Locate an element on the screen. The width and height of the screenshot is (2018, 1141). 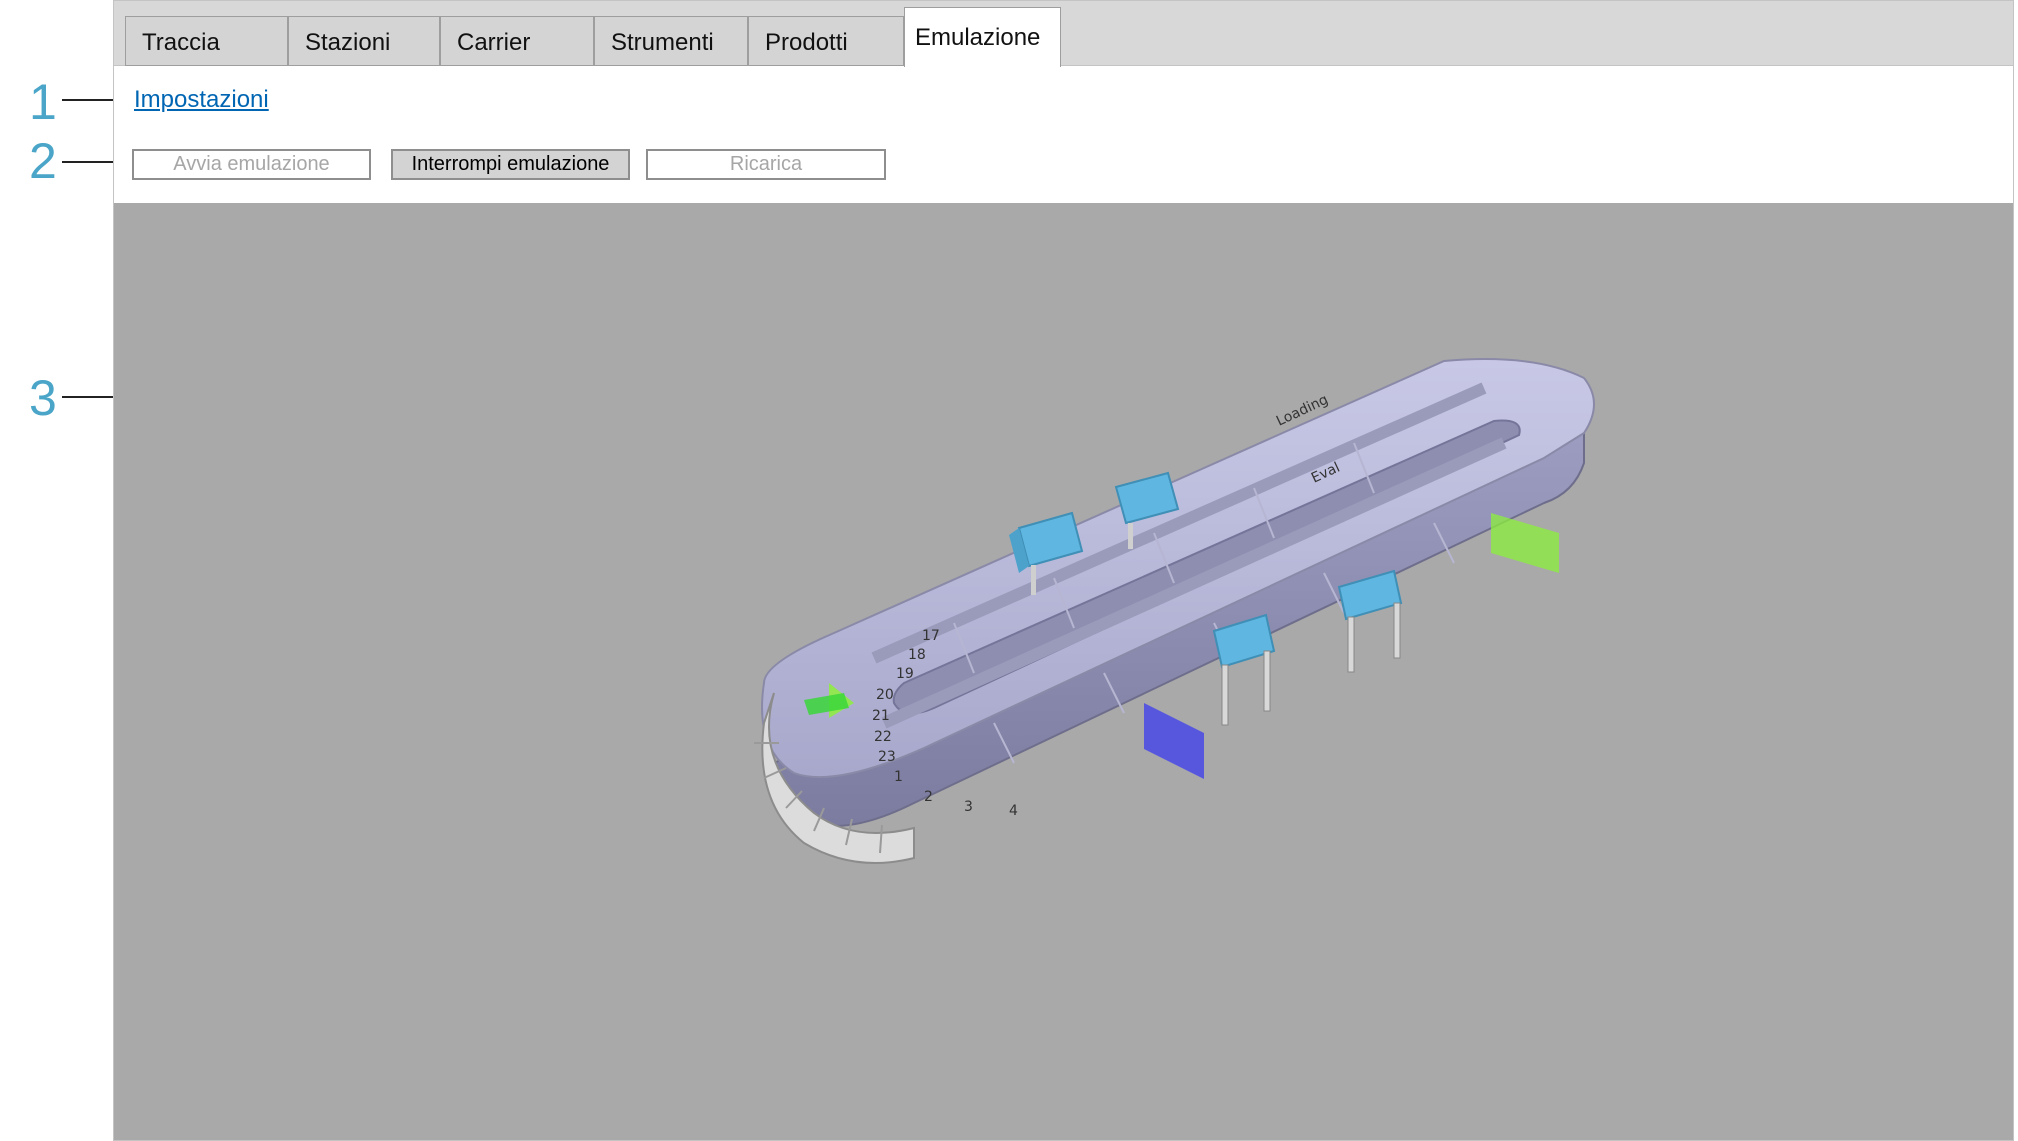
svg-text: 3 is located at coordinates (968, 807).